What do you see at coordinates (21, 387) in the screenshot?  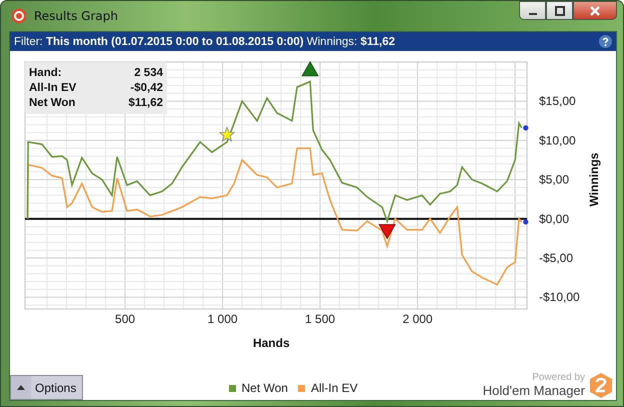 I see `caret-icon` at bounding box center [21, 387].